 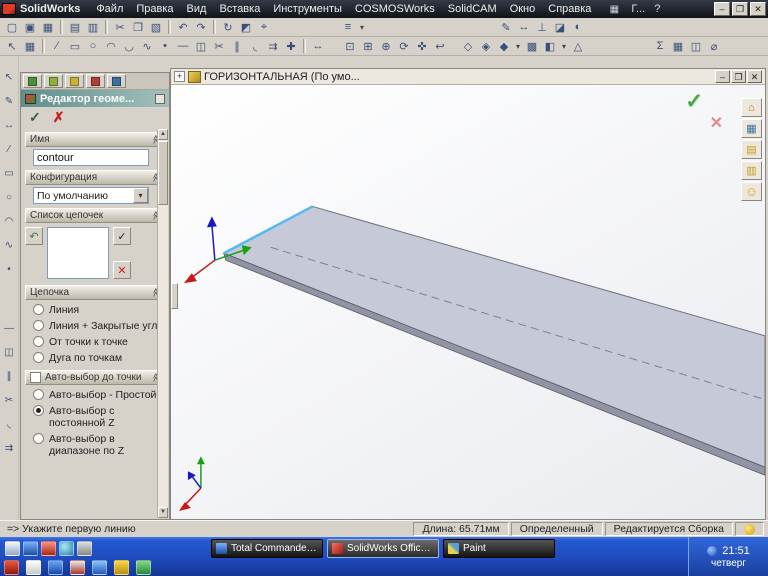 What do you see at coordinates (183, 27) in the screenshot?
I see `undo-icon: ↶` at bounding box center [183, 27].